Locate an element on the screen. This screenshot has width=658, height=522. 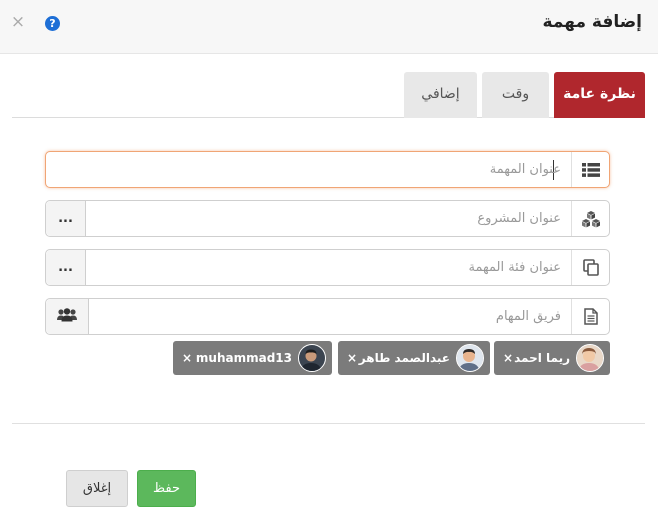
dialog-header: إضافة مهمة × ? is located at coordinates (329, 27).